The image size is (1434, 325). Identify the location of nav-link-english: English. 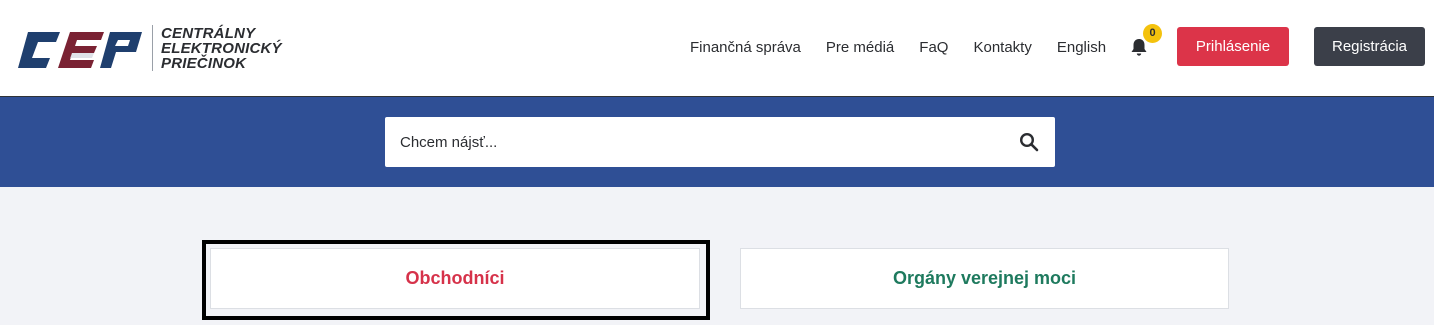
(1081, 47).